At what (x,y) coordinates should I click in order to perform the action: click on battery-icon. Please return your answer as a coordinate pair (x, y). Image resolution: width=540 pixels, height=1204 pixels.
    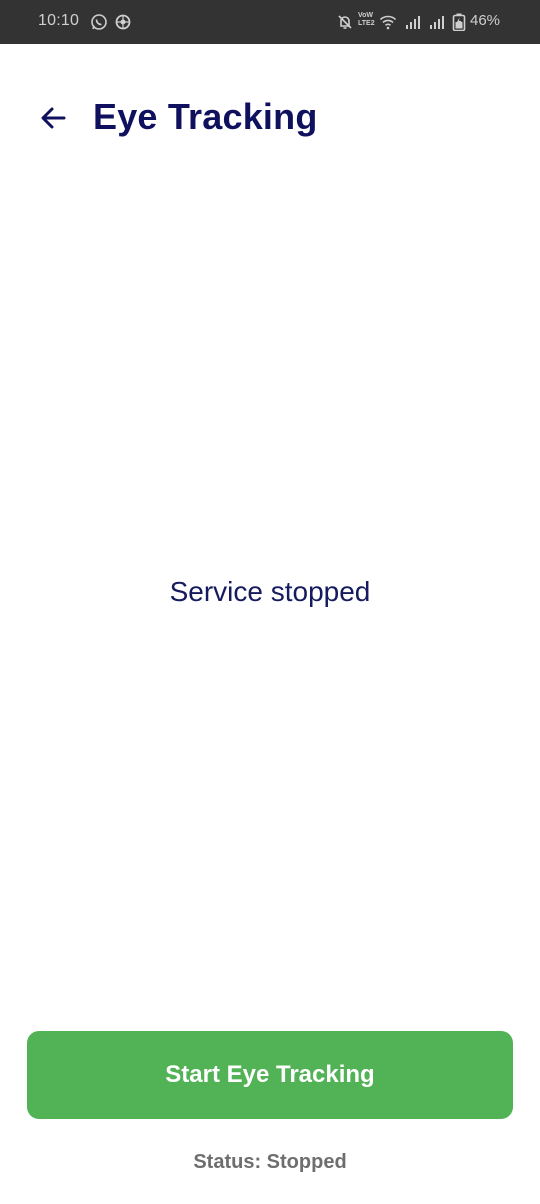
    Looking at the image, I should click on (459, 22).